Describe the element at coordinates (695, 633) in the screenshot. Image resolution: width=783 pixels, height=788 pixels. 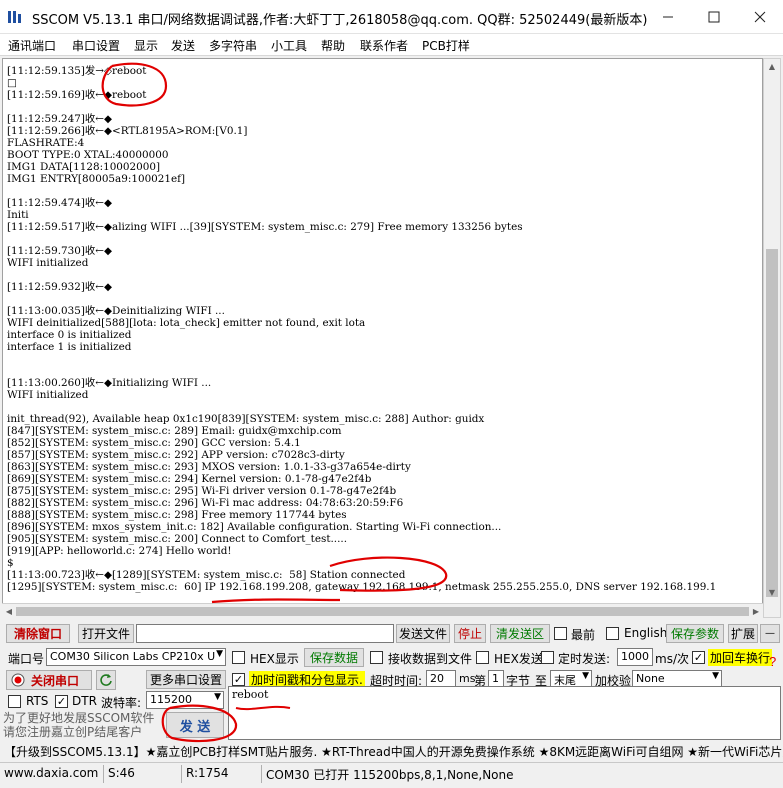
I see `save-params-button: 保存参数` at that location.